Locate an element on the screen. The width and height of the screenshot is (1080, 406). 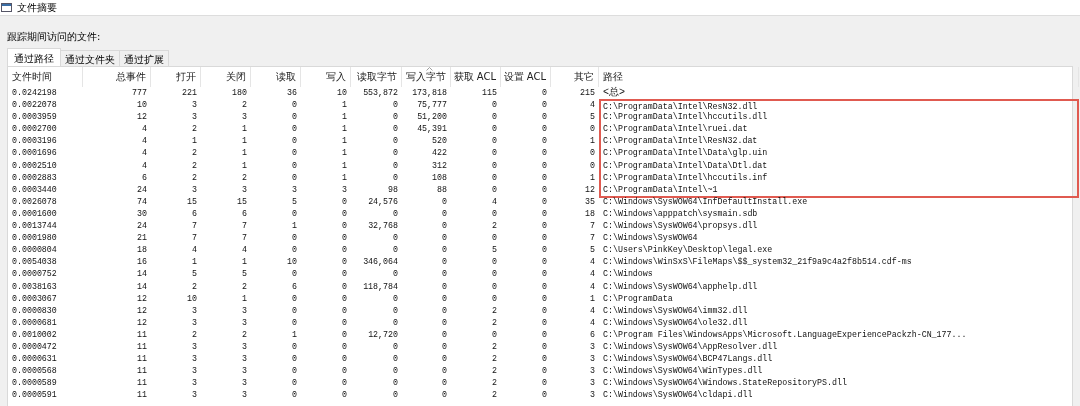
tab: 通过文件夹 is located at coordinates (90, 58).